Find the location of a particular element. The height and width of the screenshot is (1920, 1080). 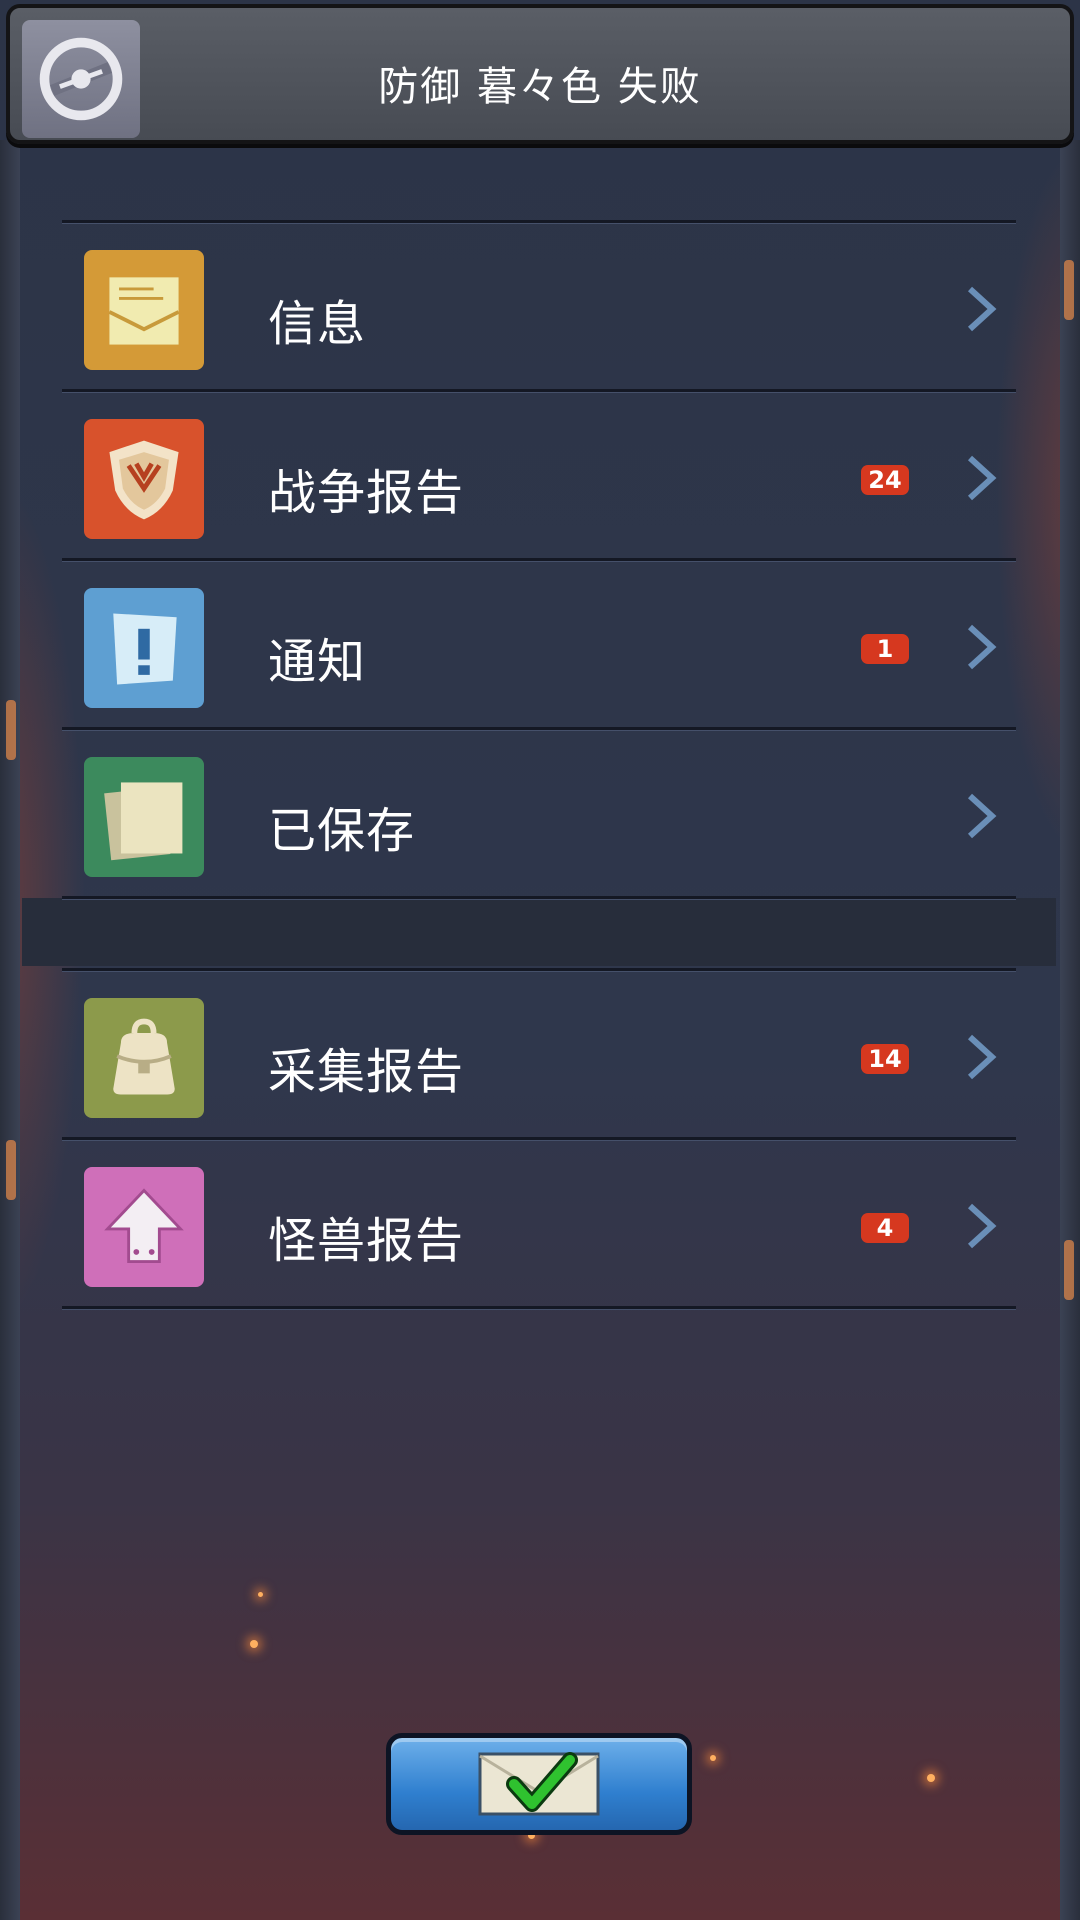

unread-count-badge: 1 is located at coordinates (885, 649).